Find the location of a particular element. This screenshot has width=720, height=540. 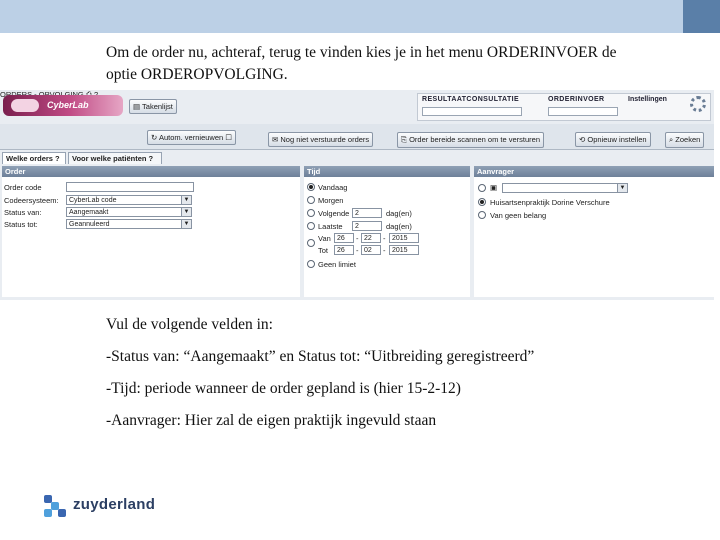

takenlijst-label: Takenlijst is located at coordinates (157, 106).